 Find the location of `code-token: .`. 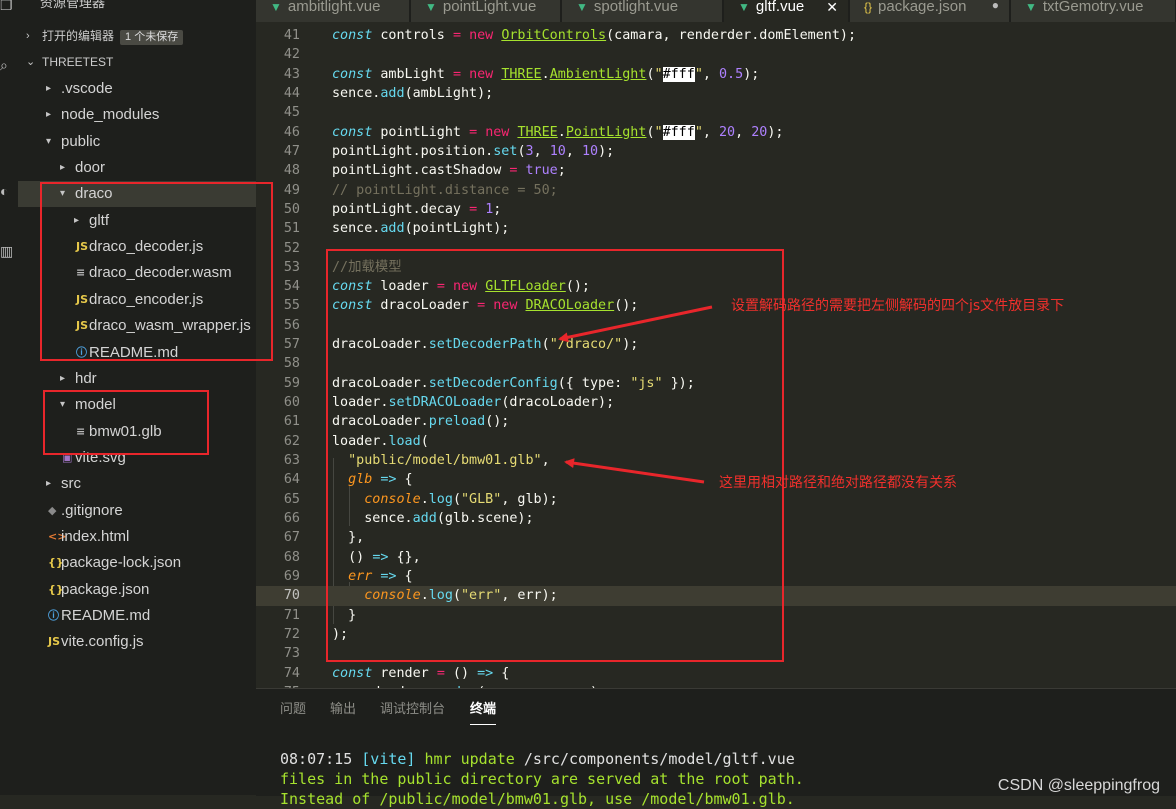

code-token: . is located at coordinates (561, 132).